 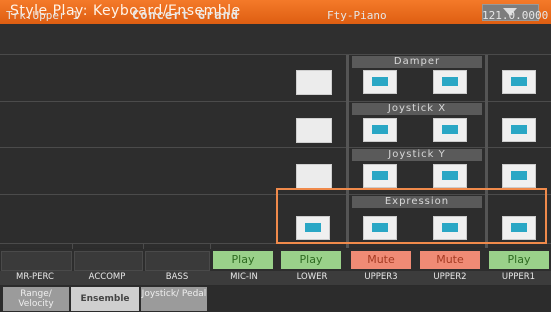 What do you see at coordinates (314, 82) in the screenshot?
I see `damper-checkbox-lower` at bounding box center [314, 82].